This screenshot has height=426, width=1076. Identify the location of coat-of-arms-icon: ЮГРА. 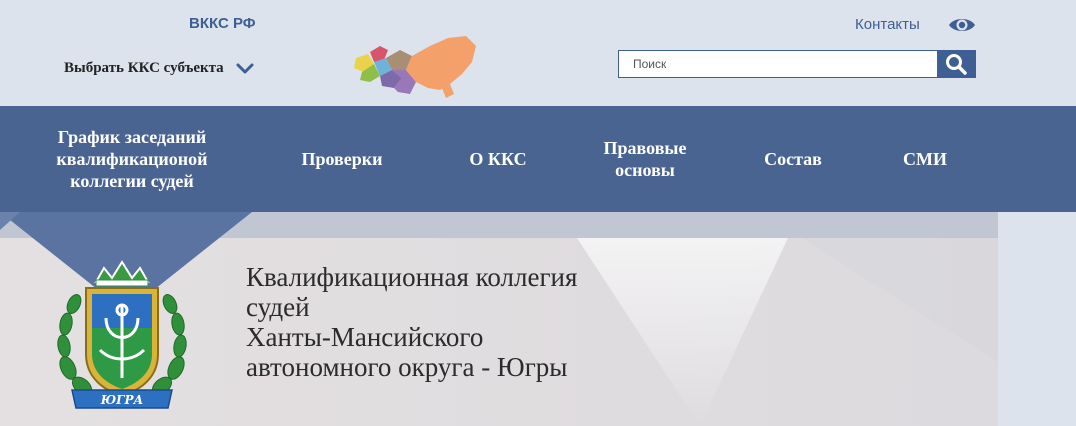
(122, 334).